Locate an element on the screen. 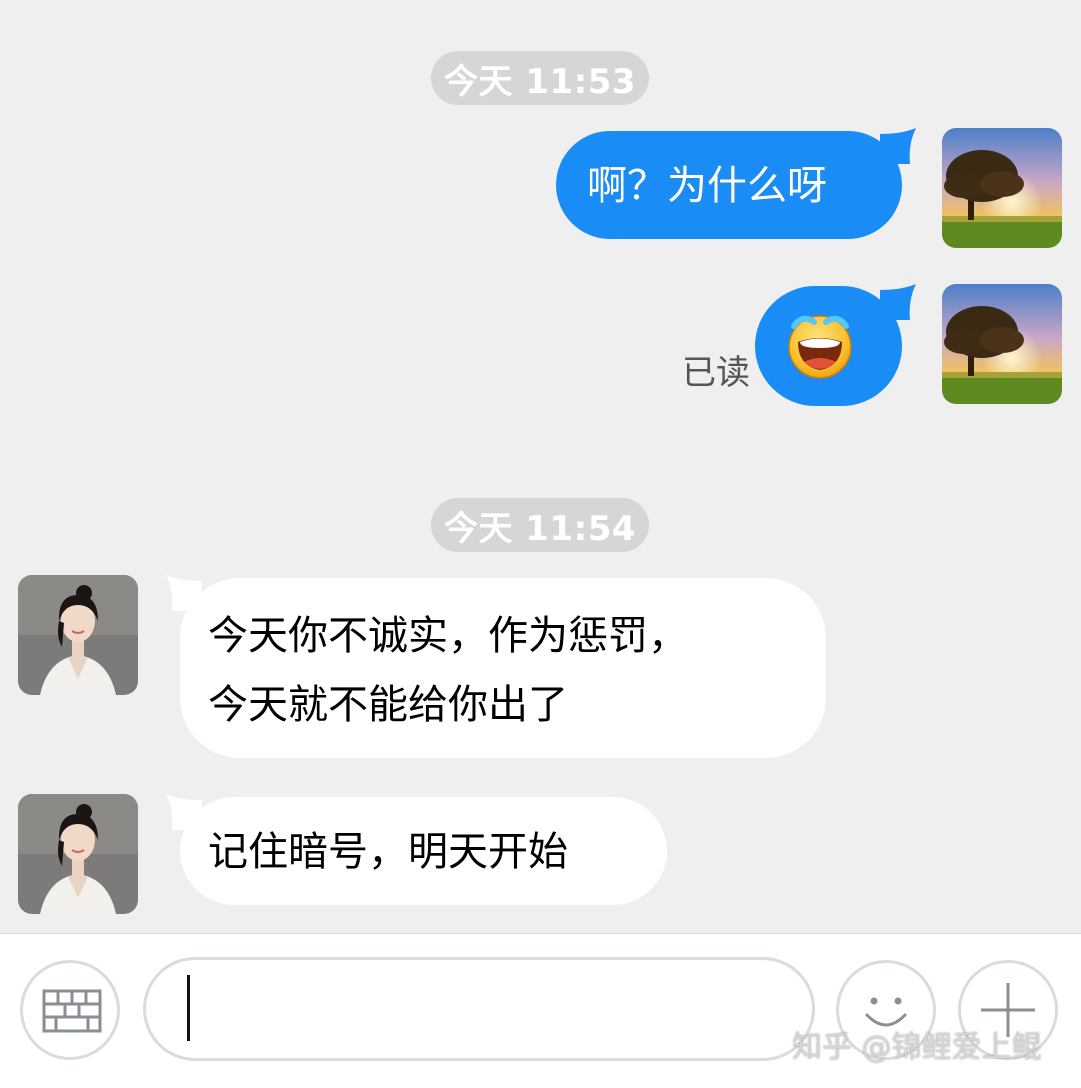 Image resolution: width=1081 pixels, height=1088 pixels. timestamp-pill: 今天 11:53 is located at coordinates (540, 78).